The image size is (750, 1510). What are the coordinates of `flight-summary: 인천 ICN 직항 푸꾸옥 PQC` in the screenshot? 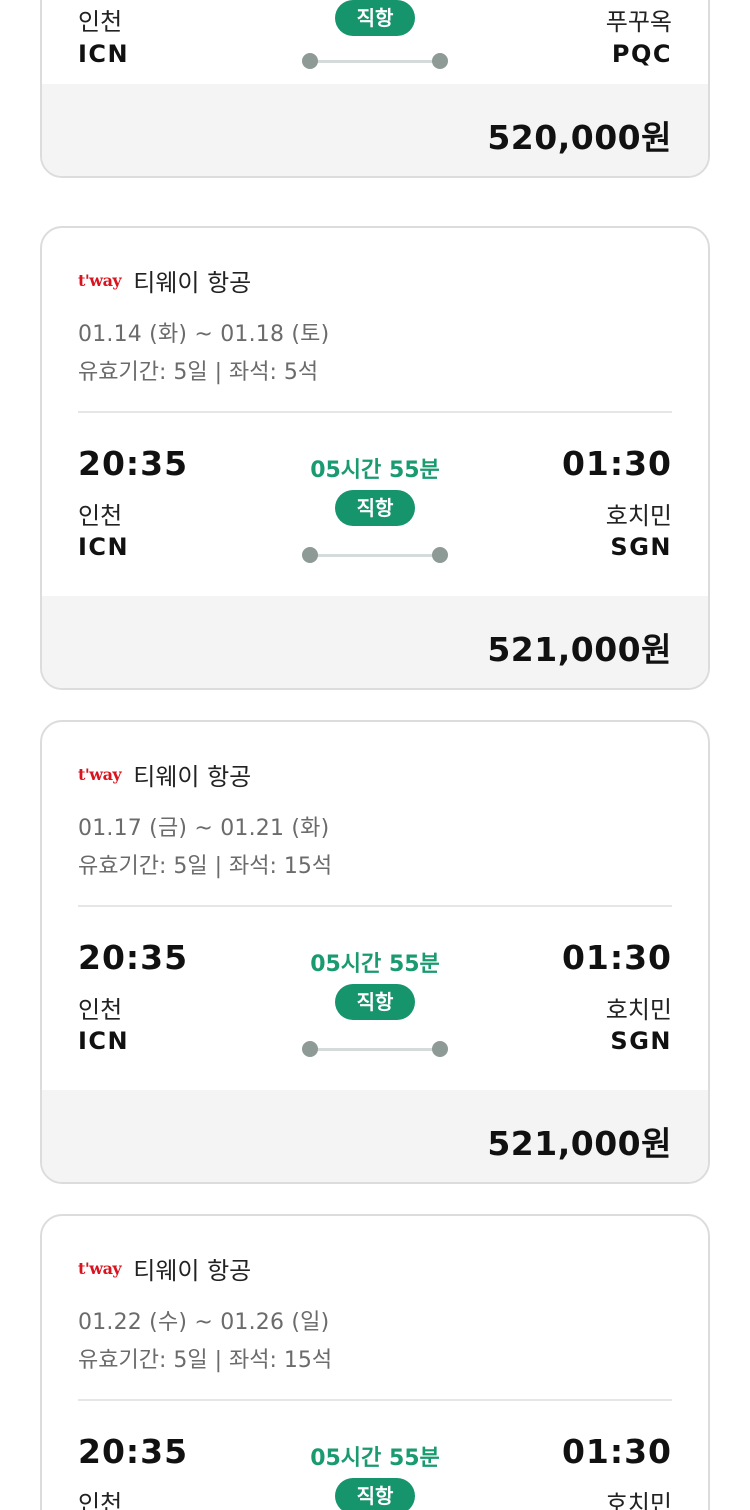 It's located at (375, 42).